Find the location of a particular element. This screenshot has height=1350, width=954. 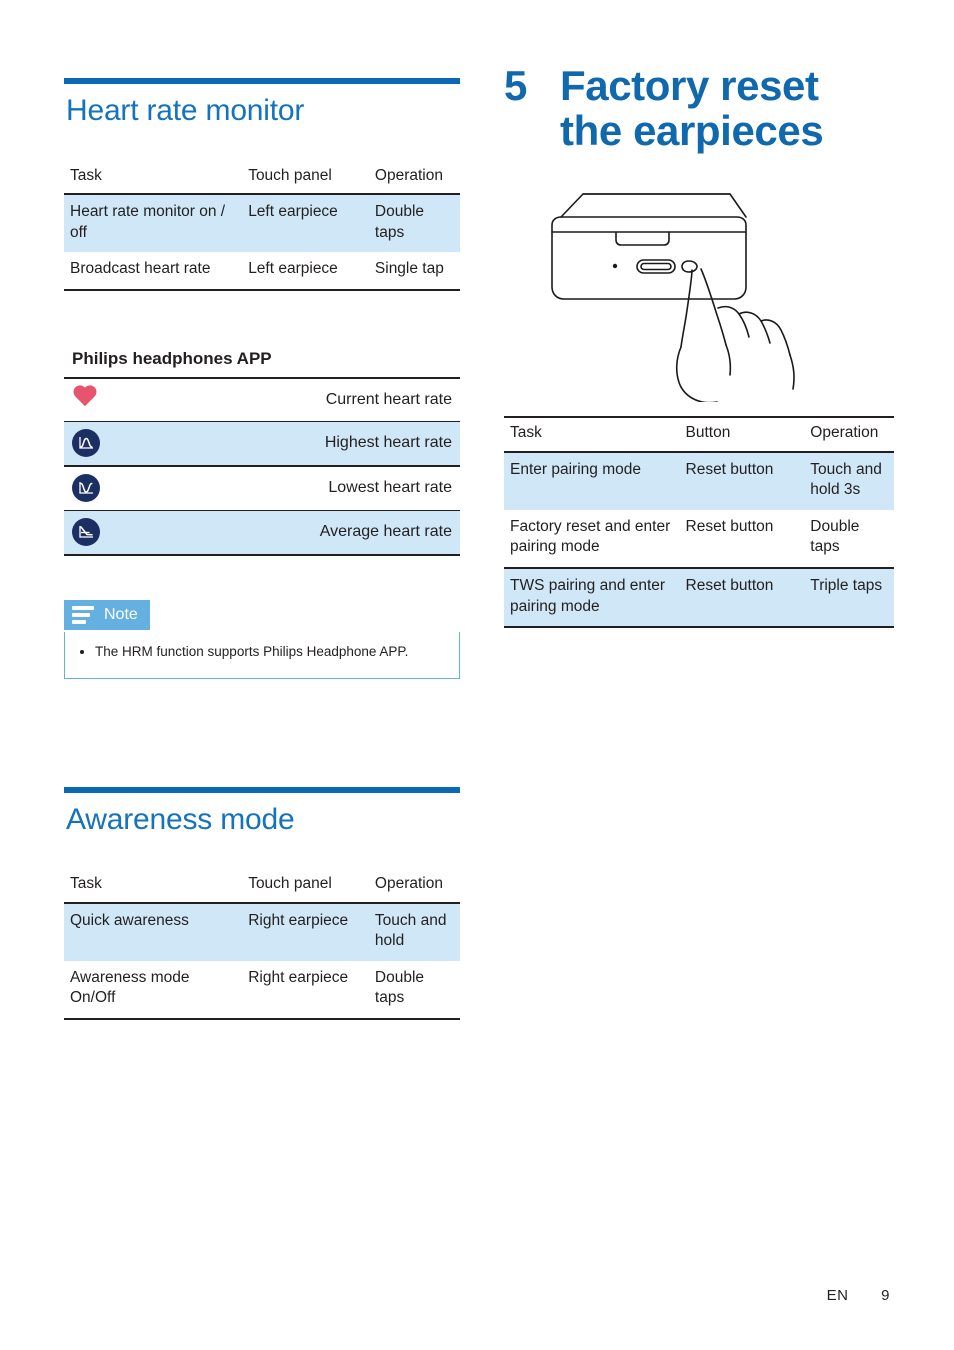

page-footer: EN 9 is located at coordinates (858, 1295).